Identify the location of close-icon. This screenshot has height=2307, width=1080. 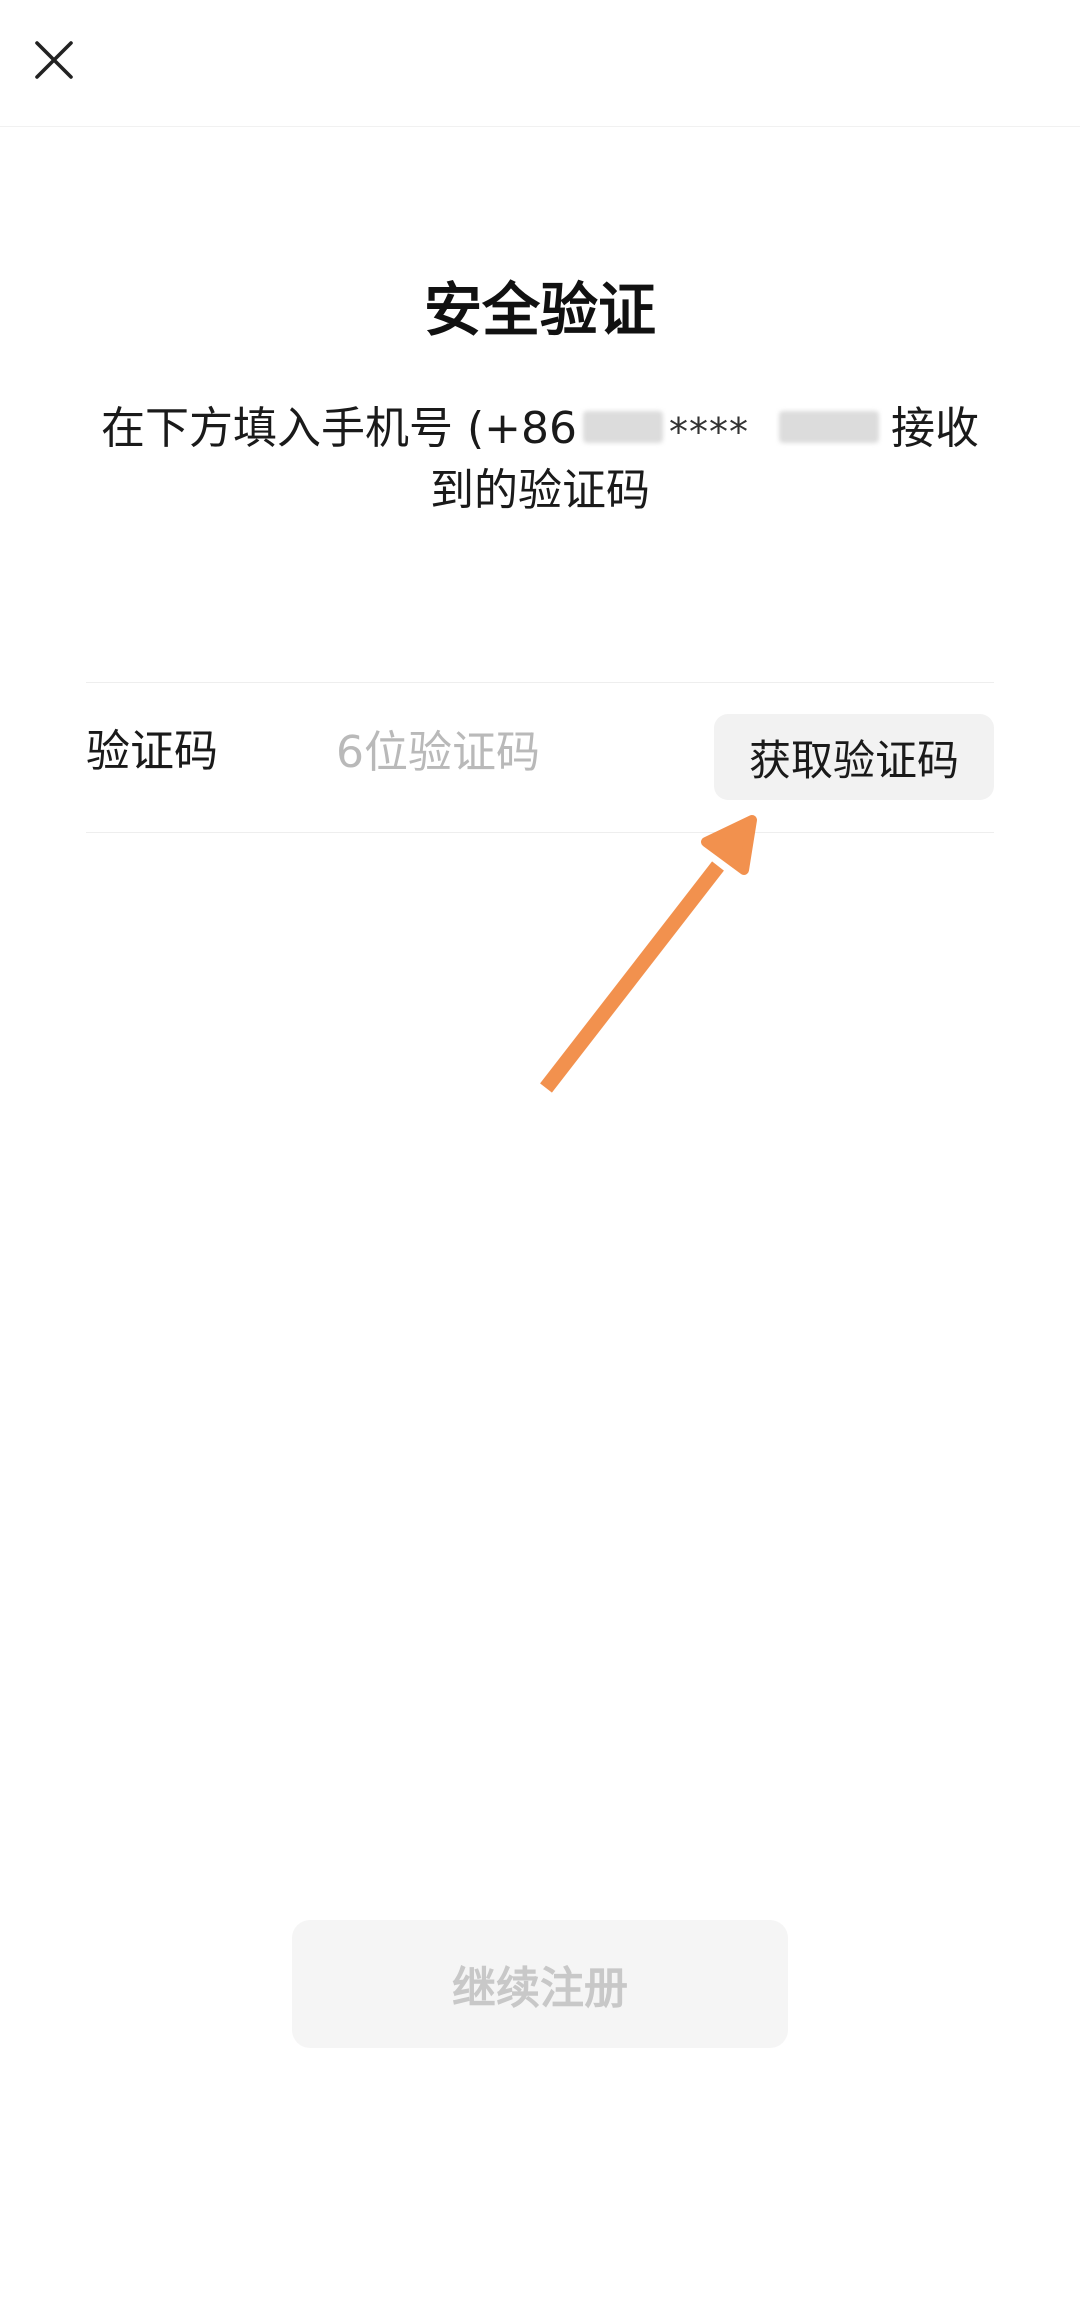
(54, 60).